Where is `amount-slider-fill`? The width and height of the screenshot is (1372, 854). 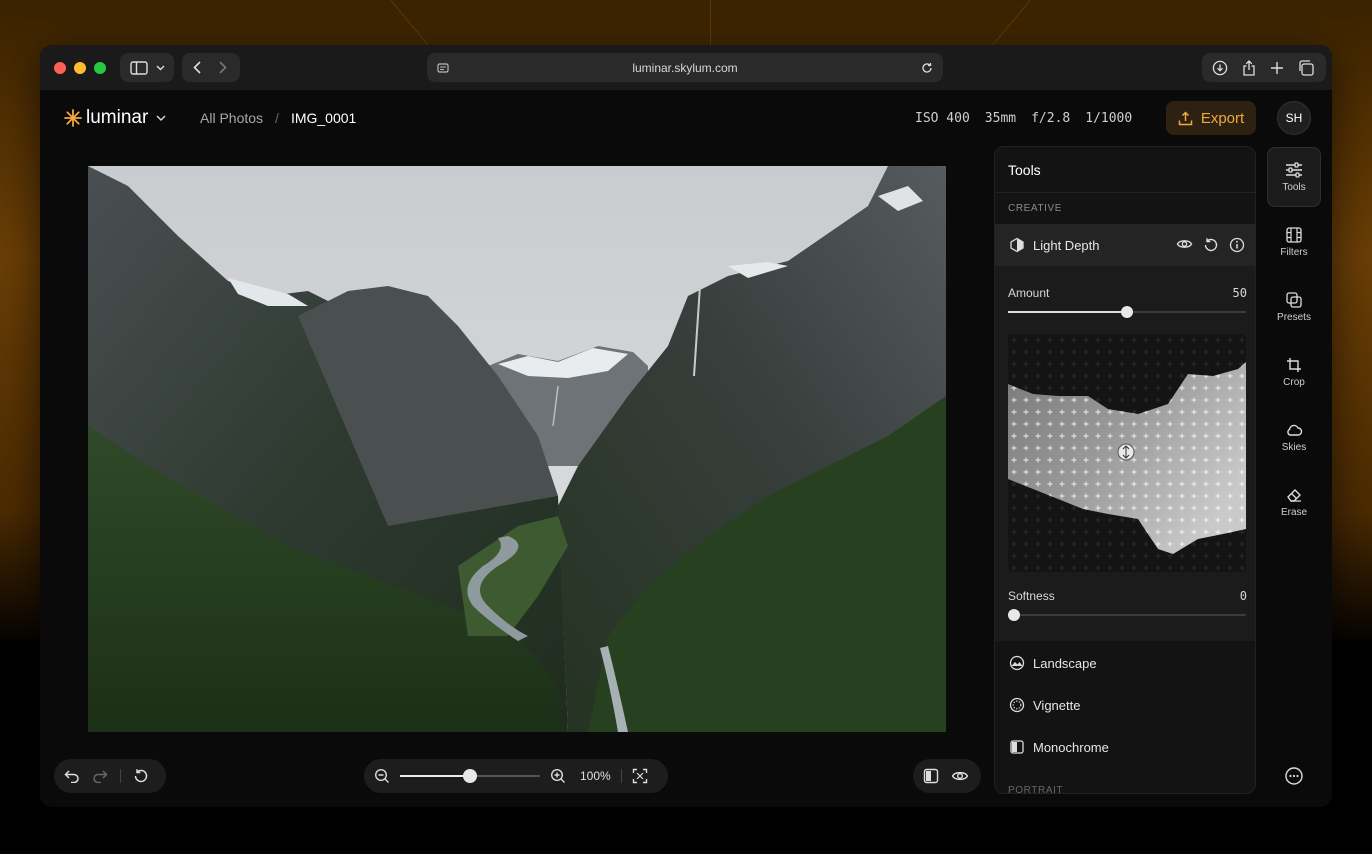 amount-slider-fill is located at coordinates (1067, 312).